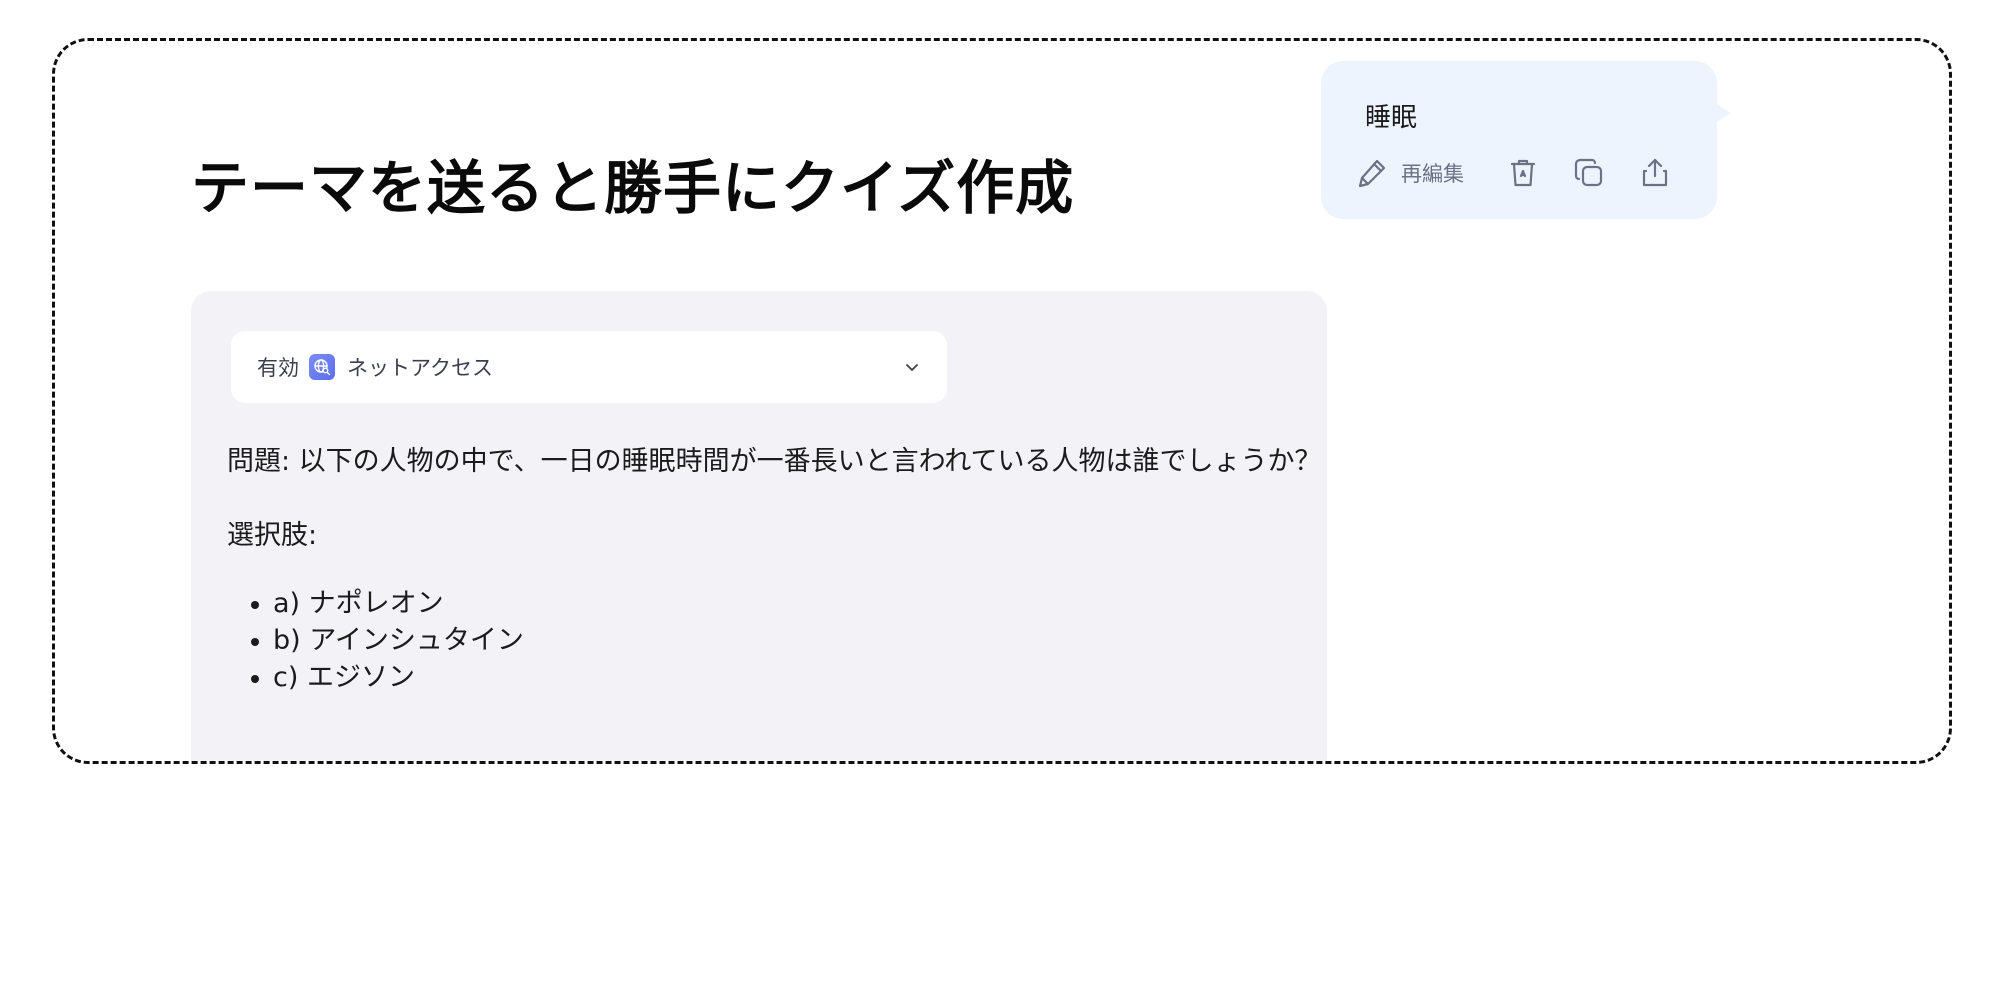 The image size is (2000, 1000). I want to click on copy-icon, so click(1589, 173).